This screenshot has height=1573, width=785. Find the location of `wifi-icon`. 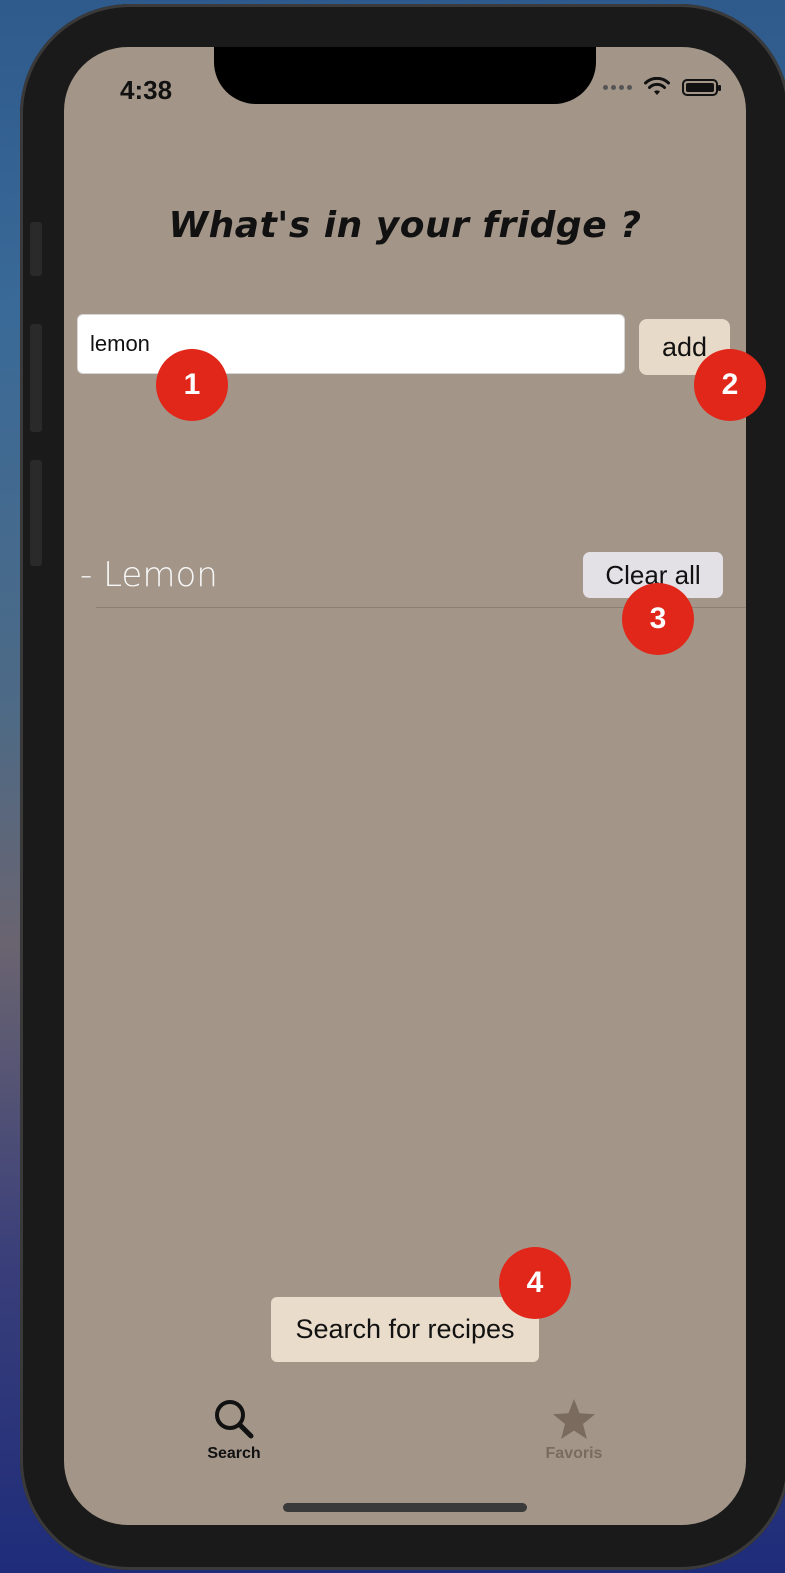

wifi-icon is located at coordinates (657, 86).